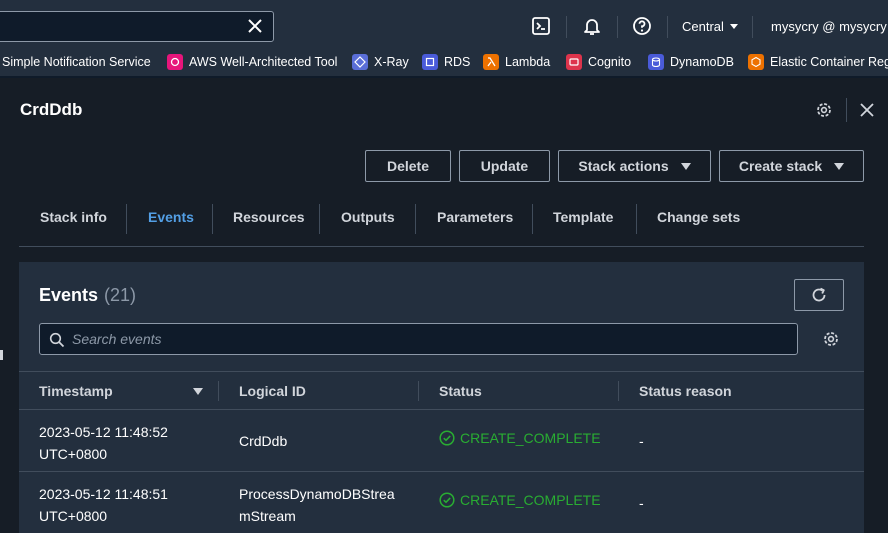  What do you see at coordinates (263, 62) in the screenshot?
I see `favorite-label: AWS Well-Architected Tool` at bounding box center [263, 62].